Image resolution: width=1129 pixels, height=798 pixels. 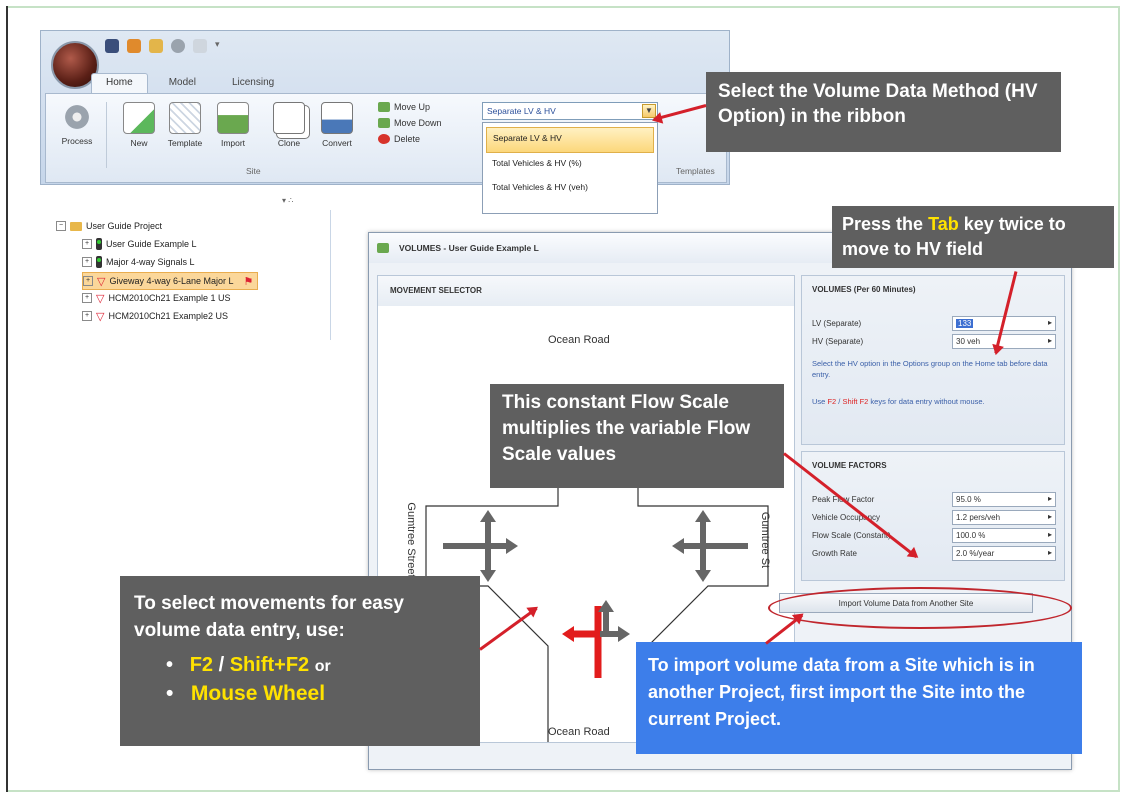 I want to click on movement-selector-title: MOVEMENT SELECTOR, so click(x=586, y=291).